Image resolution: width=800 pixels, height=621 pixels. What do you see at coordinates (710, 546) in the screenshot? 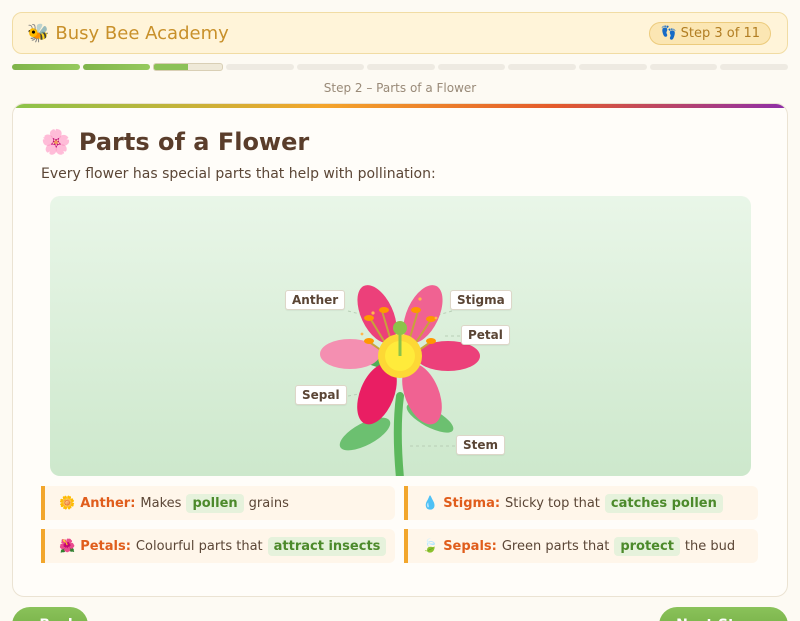
I see `fact-text-after: the bud` at bounding box center [710, 546].